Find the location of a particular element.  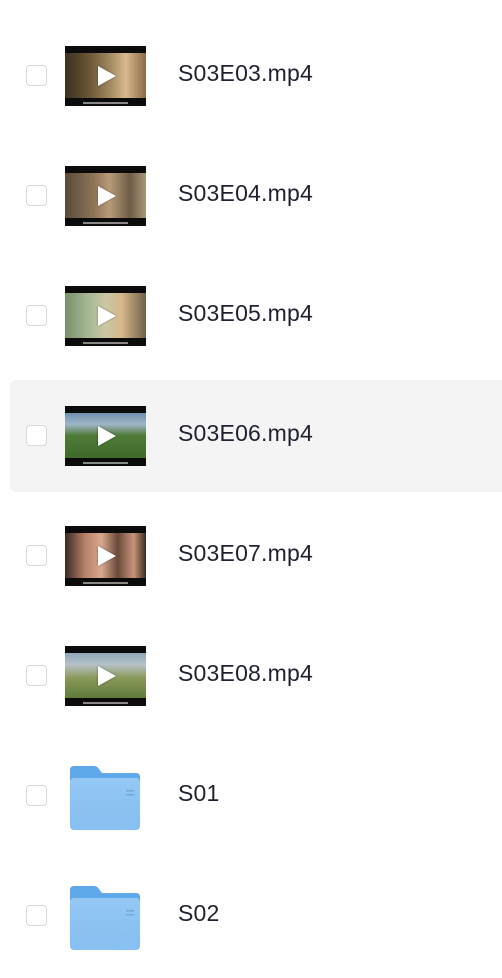

file-row: S03E07.mp4 is located at coordinates (256, 556).